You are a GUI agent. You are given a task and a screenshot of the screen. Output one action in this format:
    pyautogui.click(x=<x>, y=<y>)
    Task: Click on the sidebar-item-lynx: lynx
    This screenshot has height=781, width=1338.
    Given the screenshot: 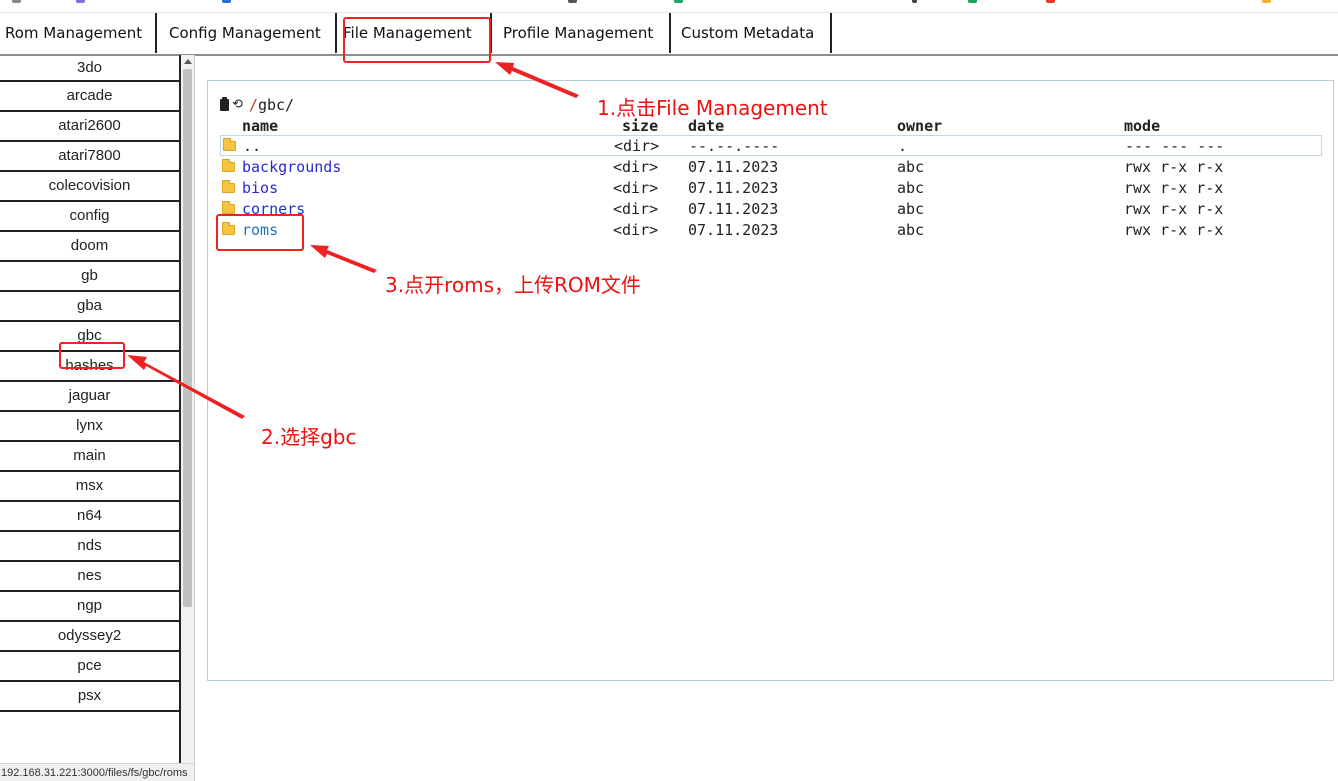 What is the action you would take?
    pyautogui.click(x=89, y=427)
    